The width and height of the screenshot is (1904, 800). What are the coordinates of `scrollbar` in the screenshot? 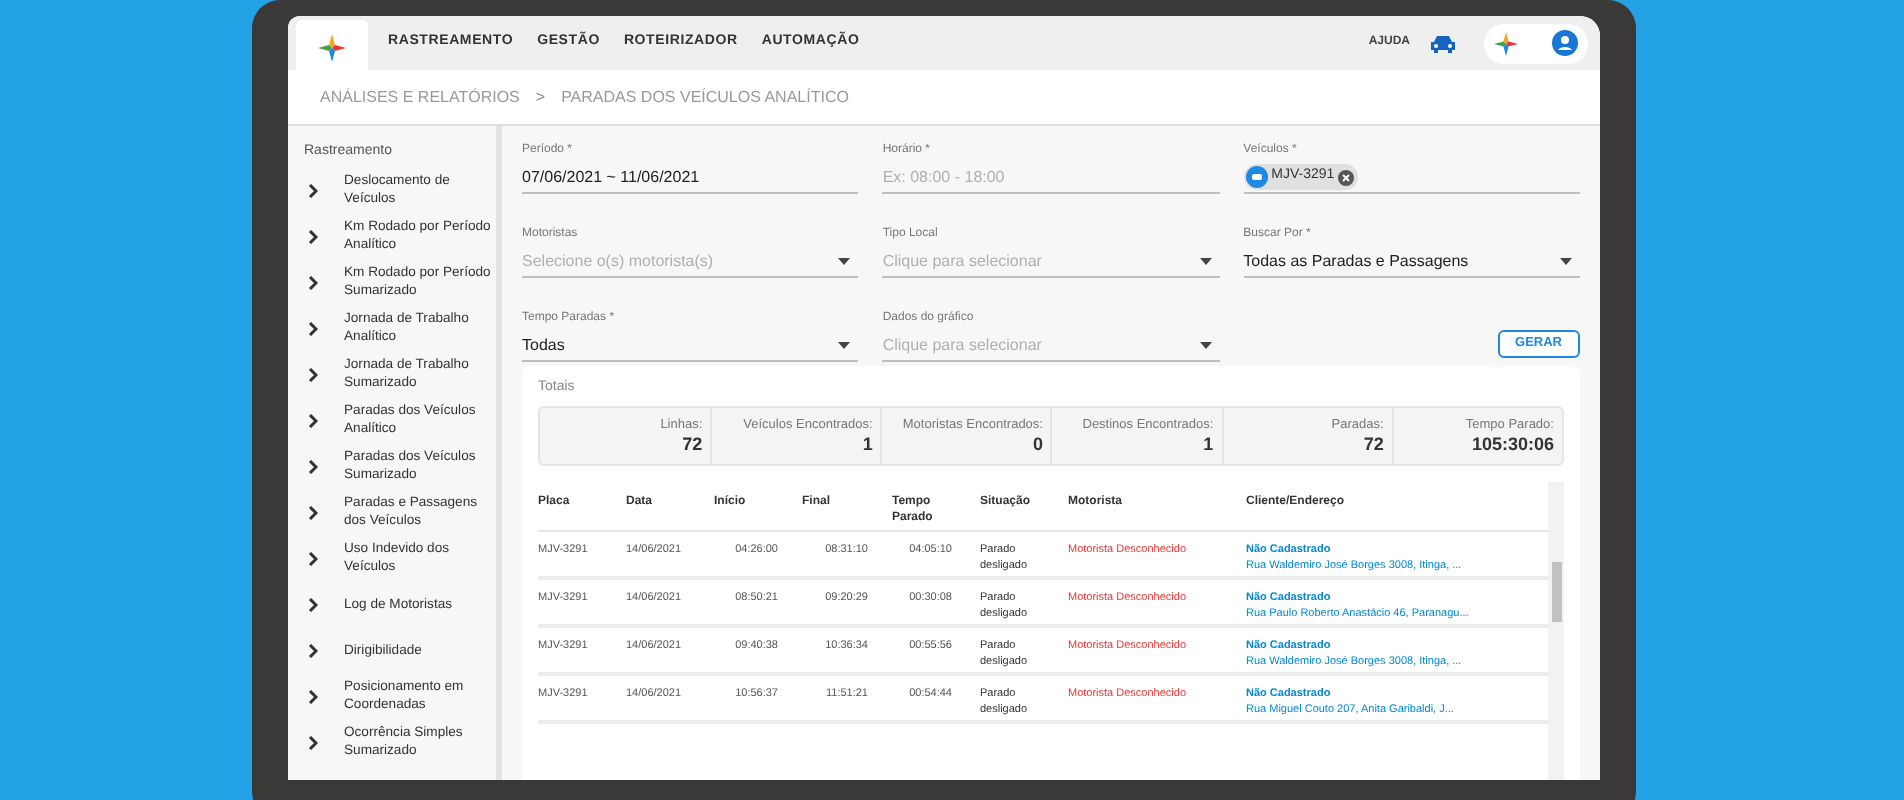 It's located at (1556, 630).